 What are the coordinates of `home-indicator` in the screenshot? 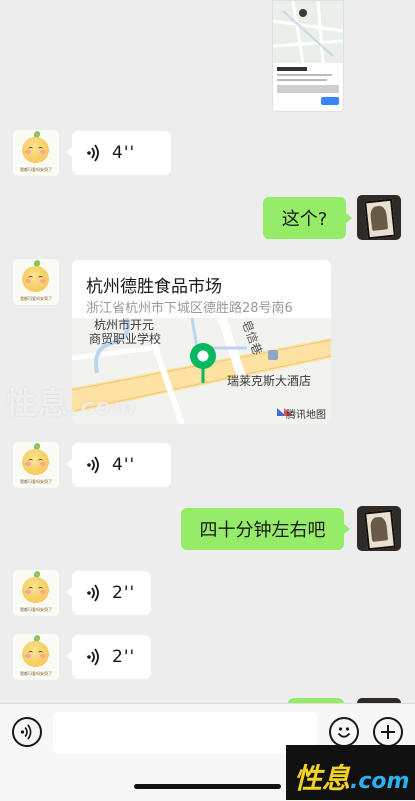 It's located at (207, 786).